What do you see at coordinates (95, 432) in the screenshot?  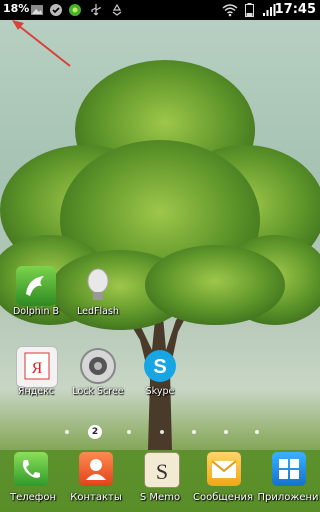 I see `current-page-number: 2` at bounding box center [95, 432].